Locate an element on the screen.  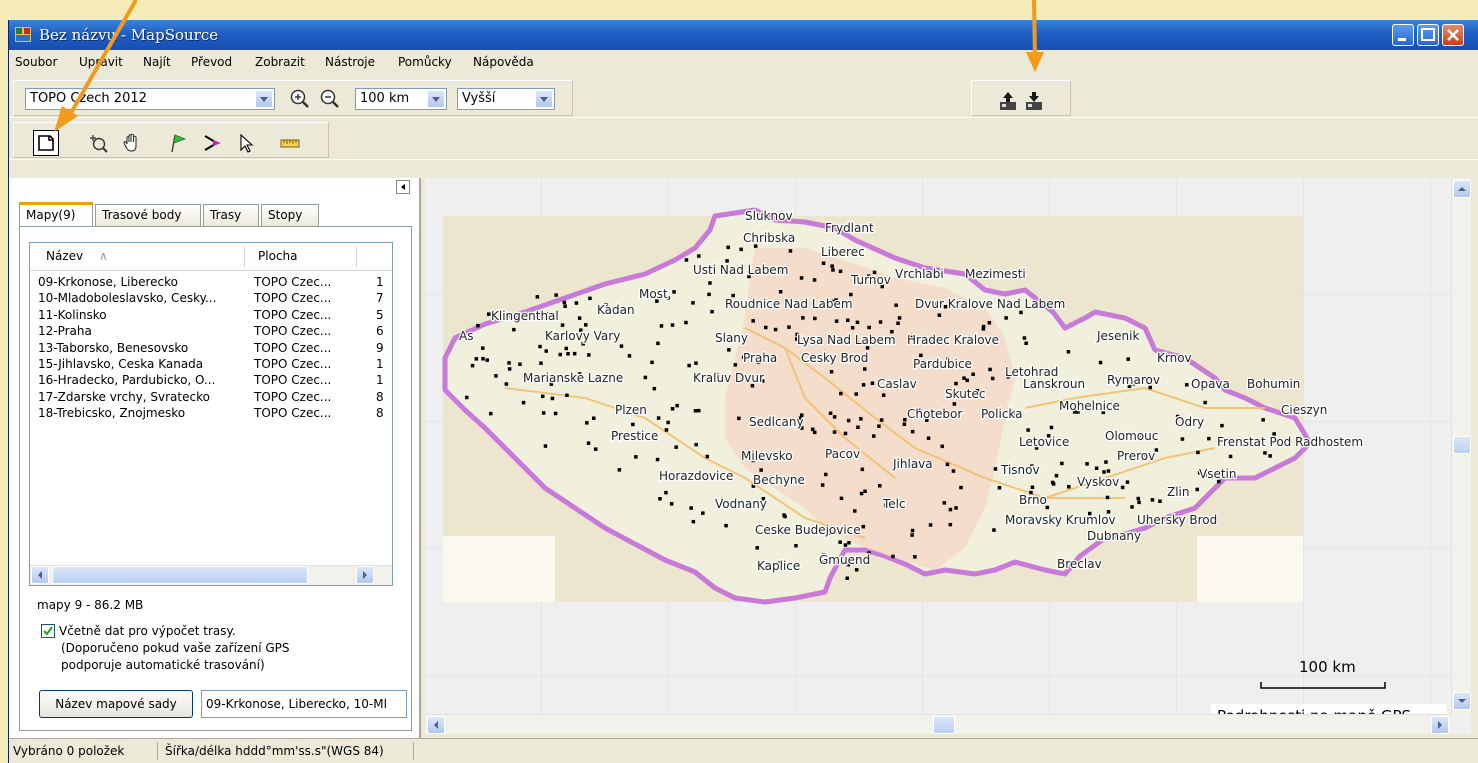
city-label: Sluknov is located at coordinates (769, 216).